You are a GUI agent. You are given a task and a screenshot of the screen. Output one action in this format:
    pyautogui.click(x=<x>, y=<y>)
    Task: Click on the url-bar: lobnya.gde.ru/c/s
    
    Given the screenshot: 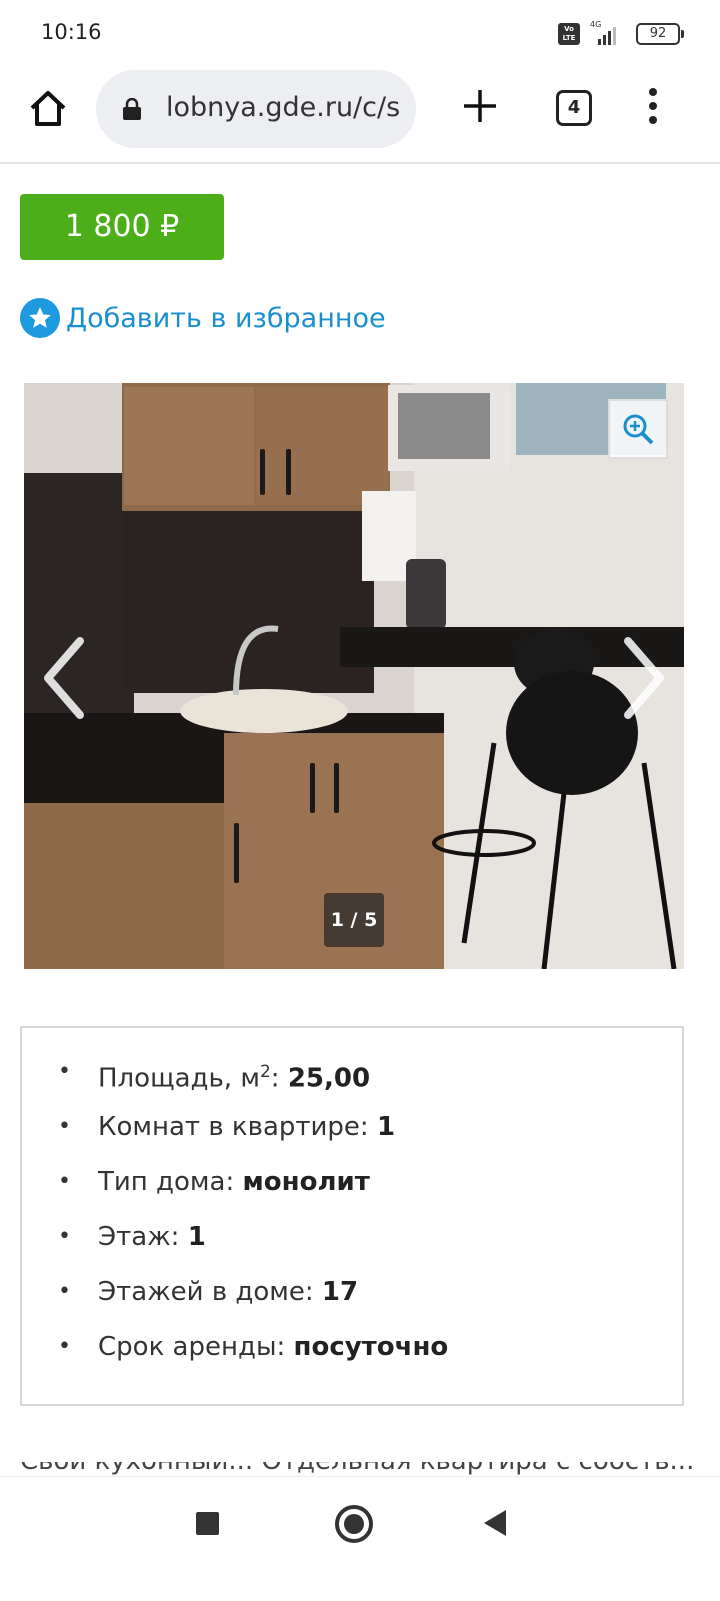 What is the action you would take?
    pyautogui.click(x=256, y=109)
    